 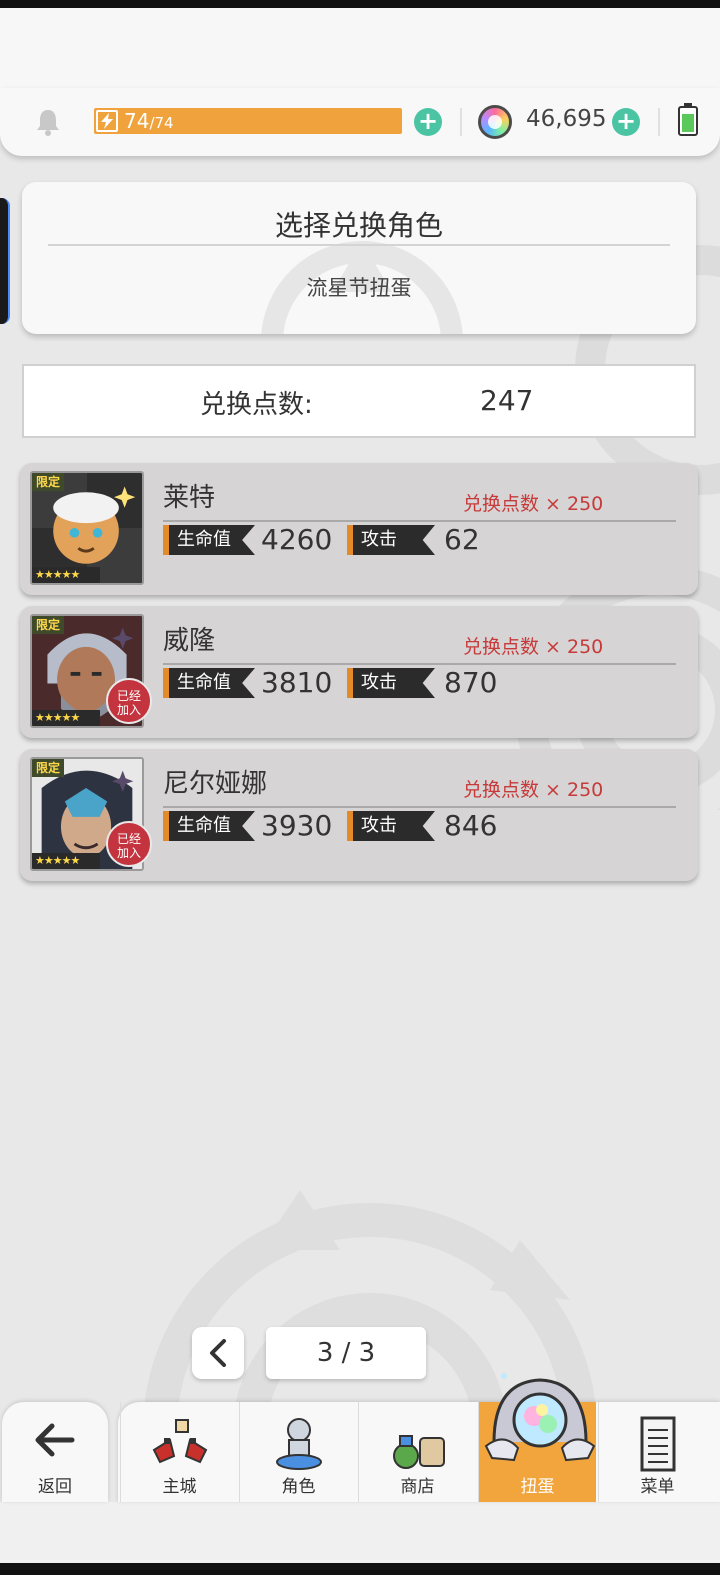 I want to click on chevron-left-icon, so click(x=218, y=1353).